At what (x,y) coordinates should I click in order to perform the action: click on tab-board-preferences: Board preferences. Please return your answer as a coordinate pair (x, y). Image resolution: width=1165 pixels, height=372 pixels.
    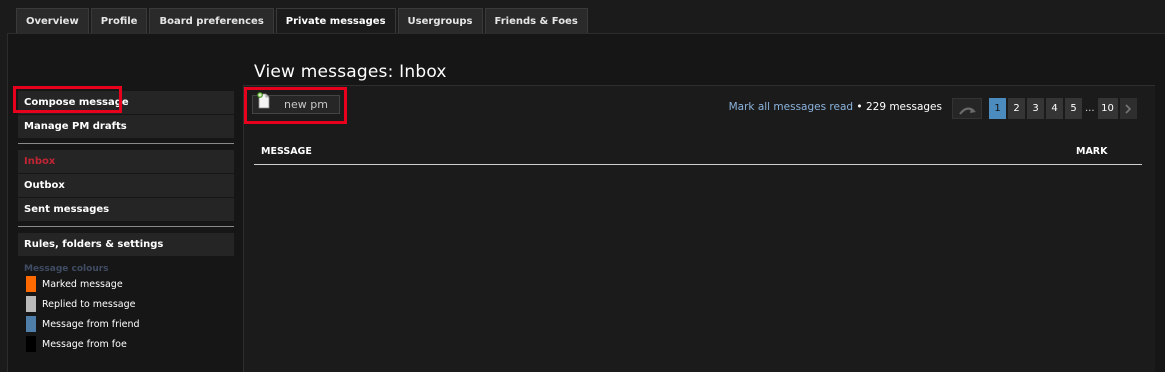
    Looking at the image, I should click on (211, 21).